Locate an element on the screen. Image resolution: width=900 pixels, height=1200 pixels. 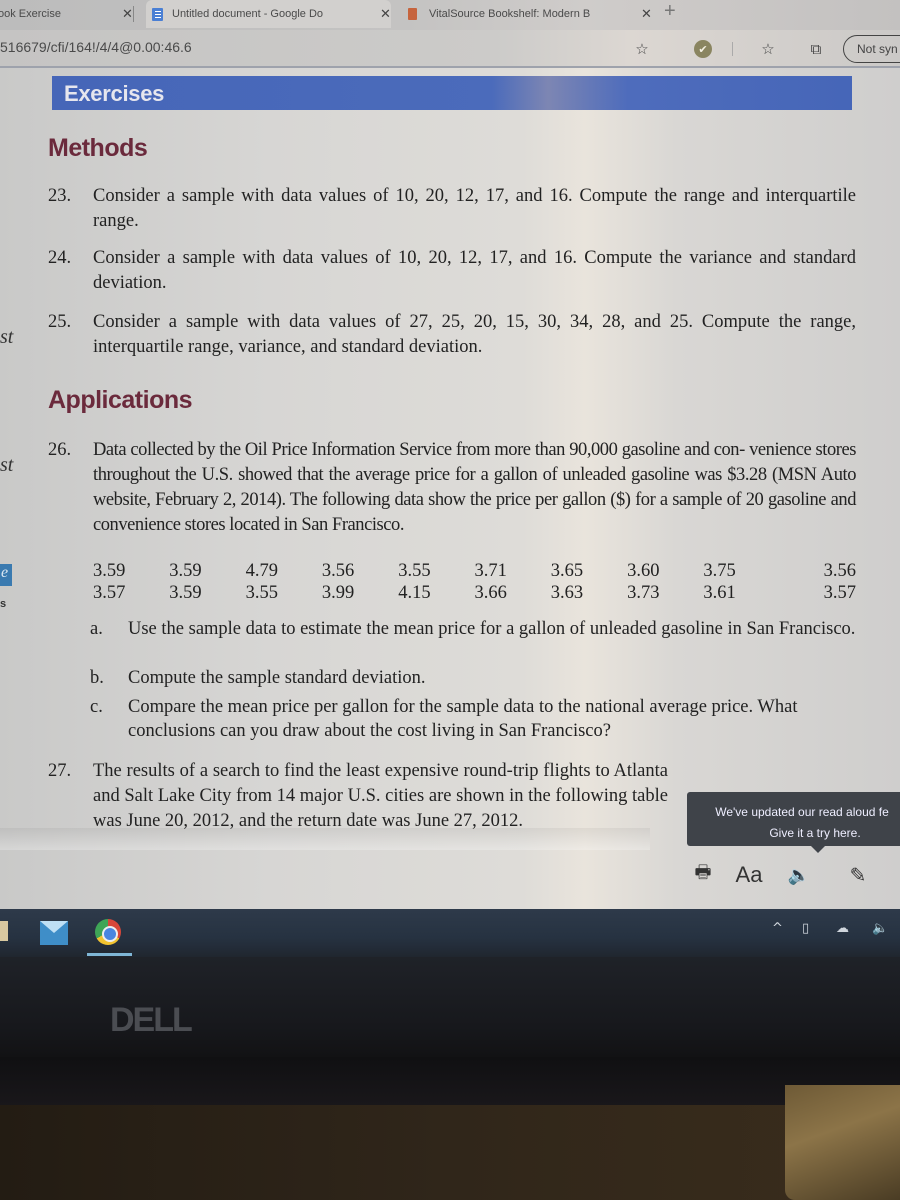
toolbar-divider is located at coordinates (732, 49).